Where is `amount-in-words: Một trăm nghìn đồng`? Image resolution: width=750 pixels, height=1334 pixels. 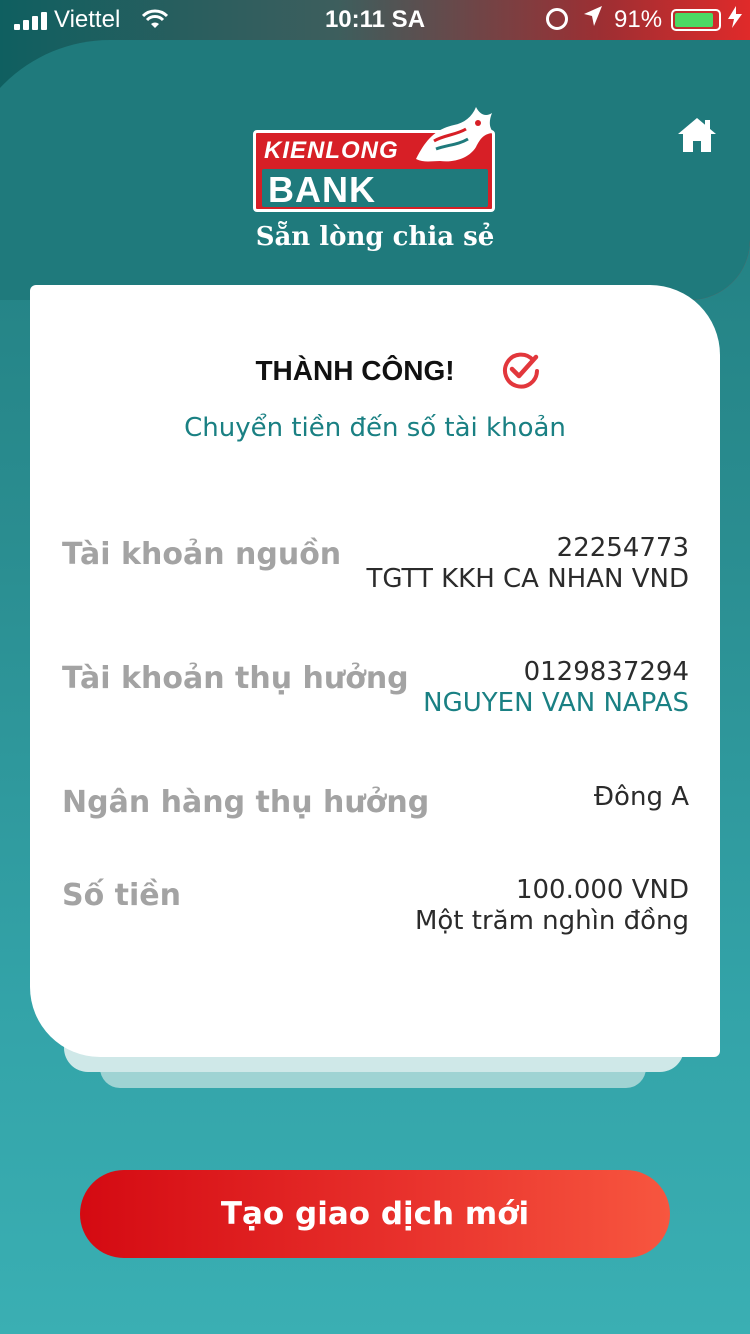
amount-in-words: Một trăm nghìn đồng is located at coordinates (551, 921).